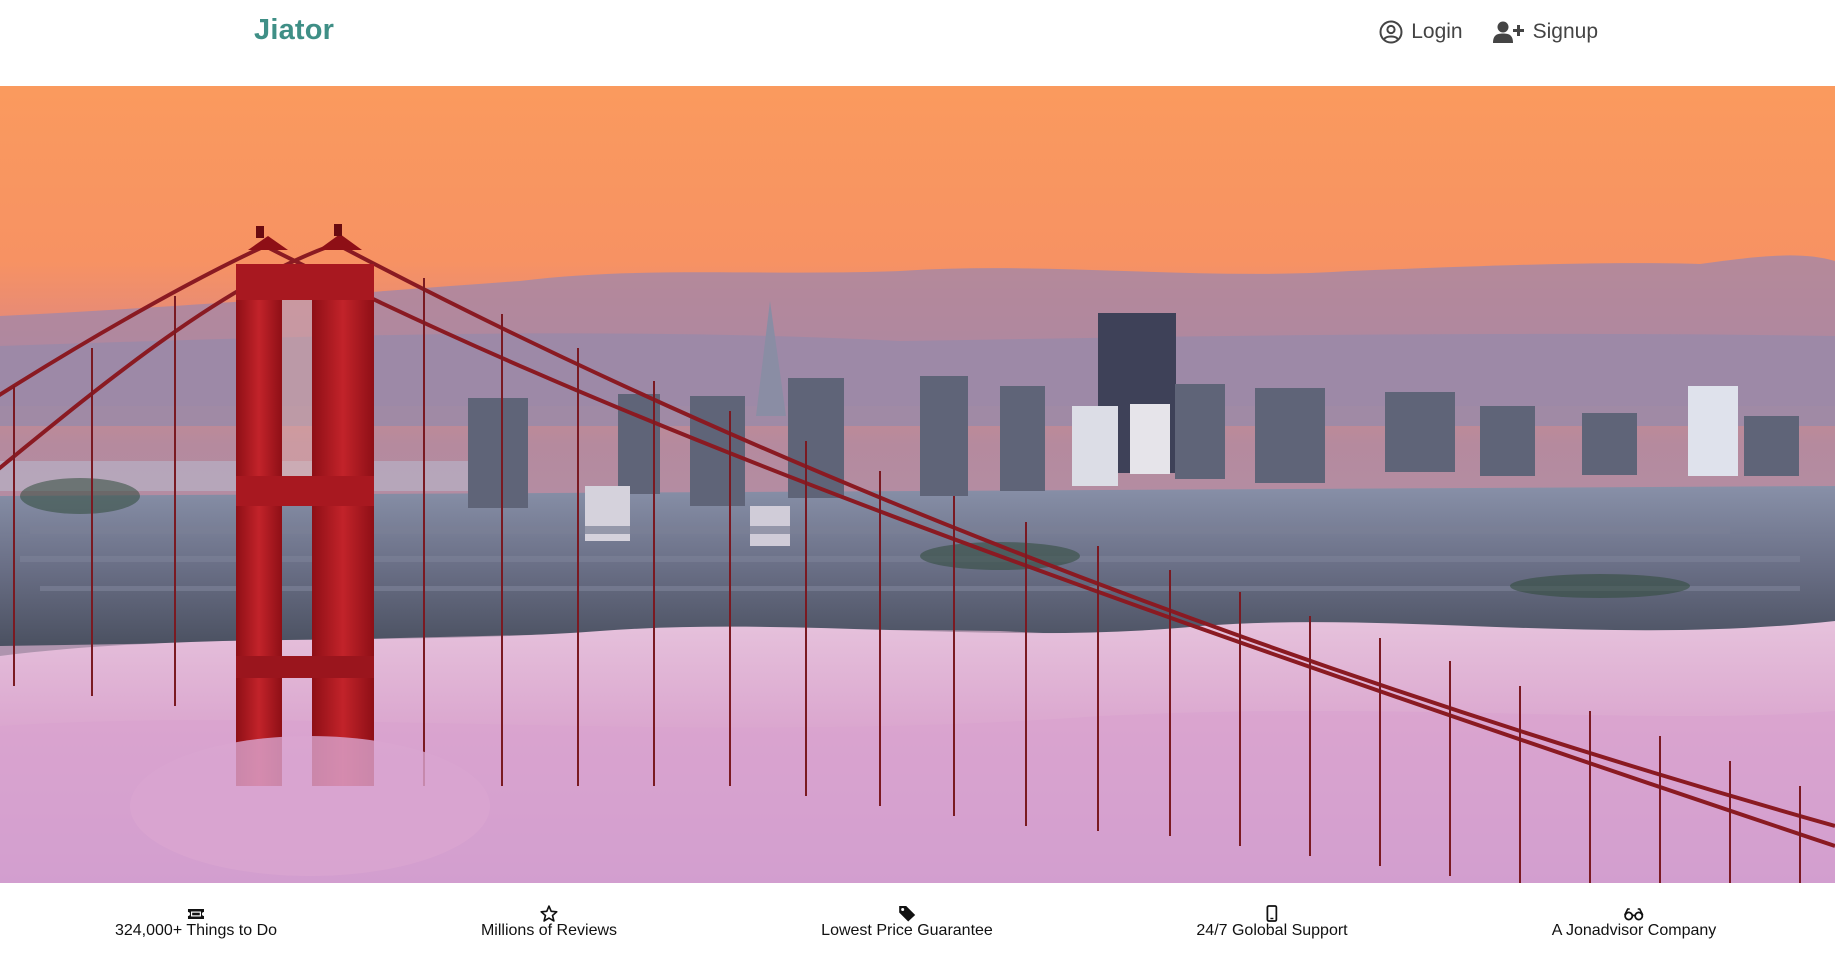 The height and width of the screenshot is (954, 1835). What do you see at coordinates (1437, 31) in the screenshot?
I see `login-label: Login` at bounding box center [1437, 31].